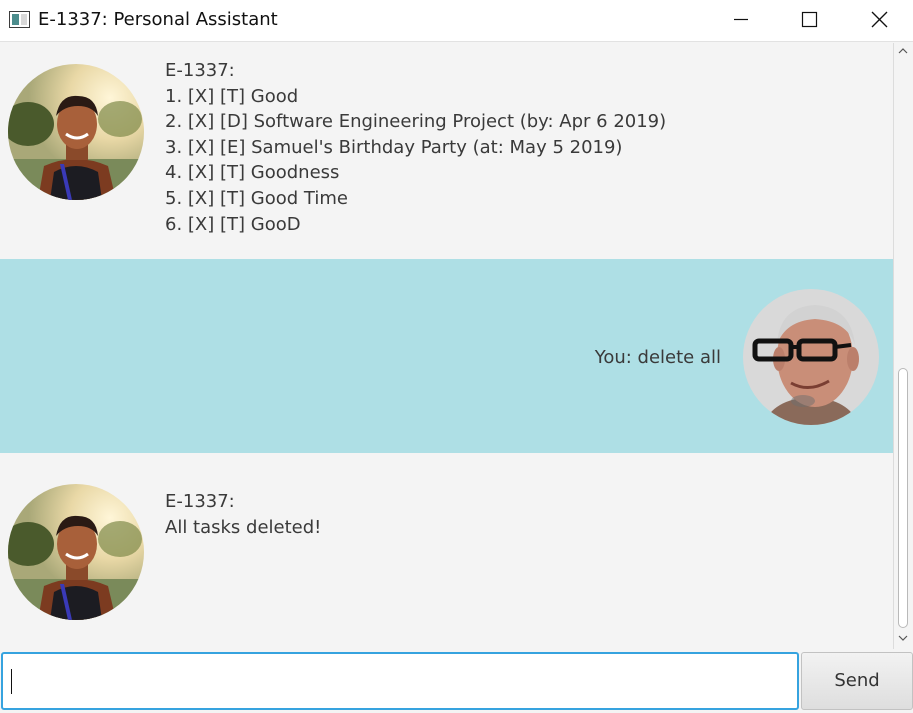 The height and width of the screenshot is (713, 913). Describe the element at coordinates (903, 498) in the screenshot. I see `scrollbar-thumb` at that location.